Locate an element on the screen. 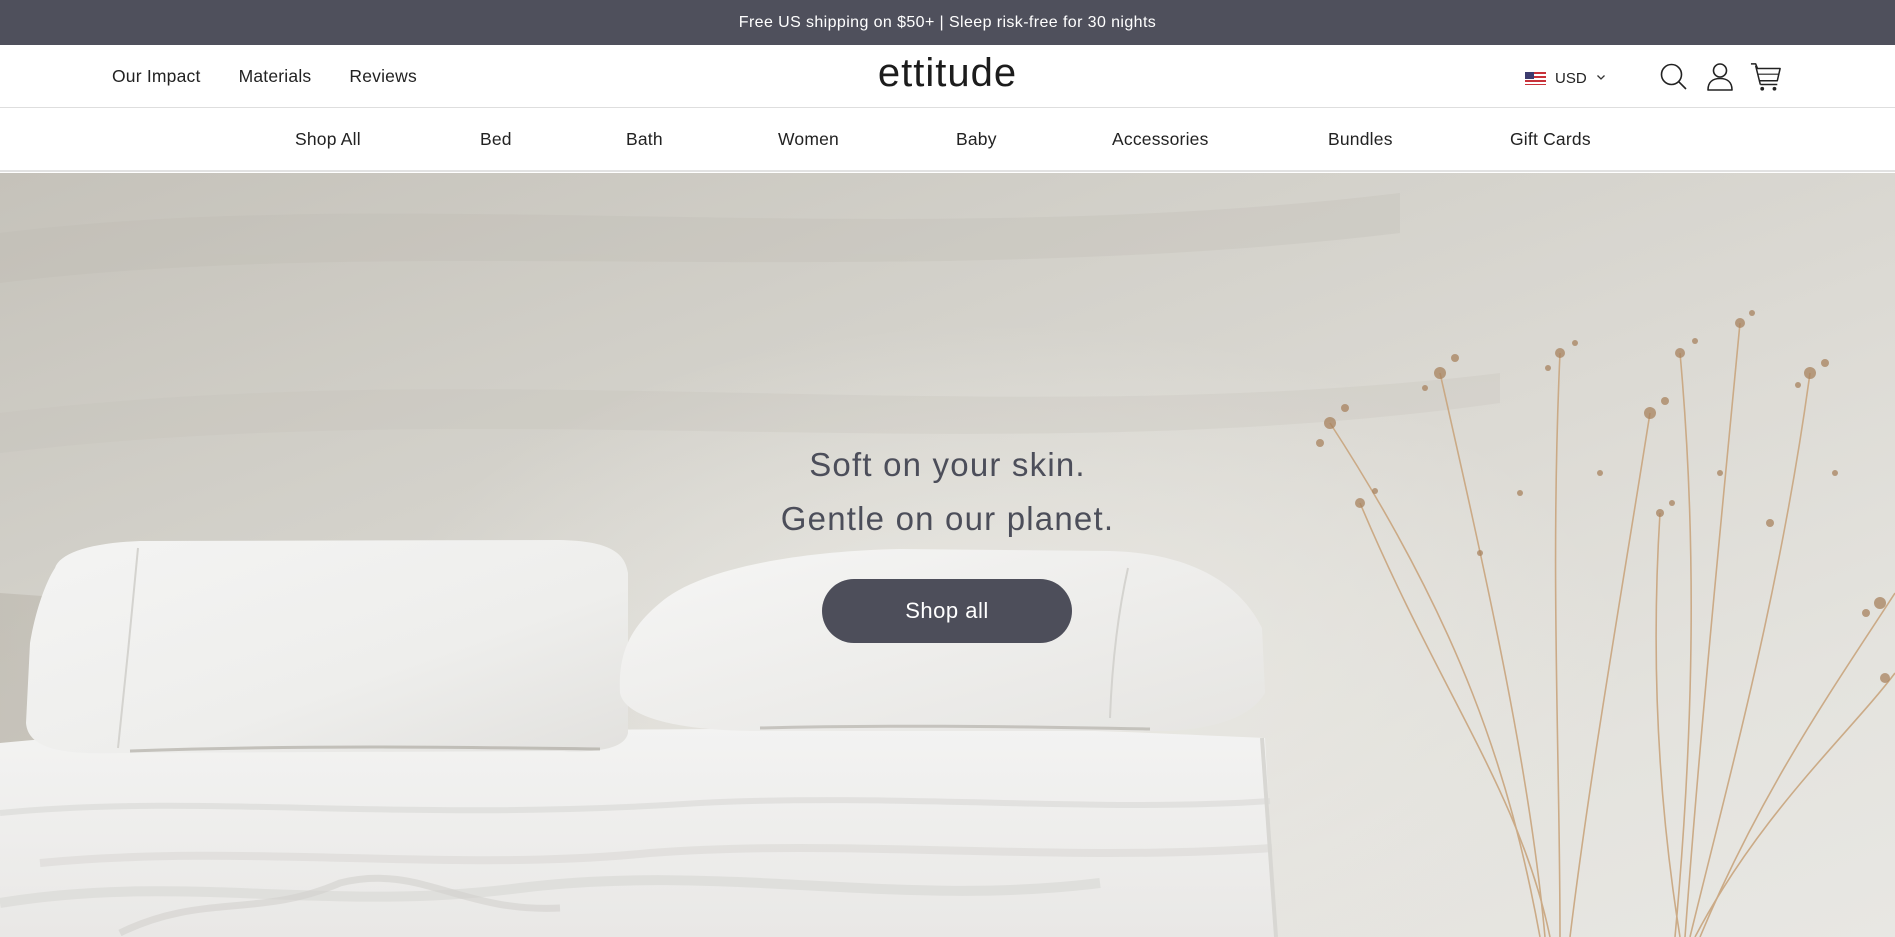 The image size is (1895, 937). category-bed: Bed is located at coordinates (496, 139).